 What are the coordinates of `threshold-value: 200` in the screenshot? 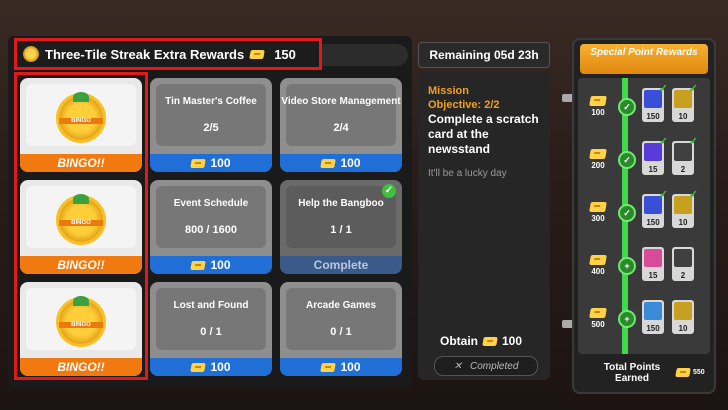 It's located at (598, 165).